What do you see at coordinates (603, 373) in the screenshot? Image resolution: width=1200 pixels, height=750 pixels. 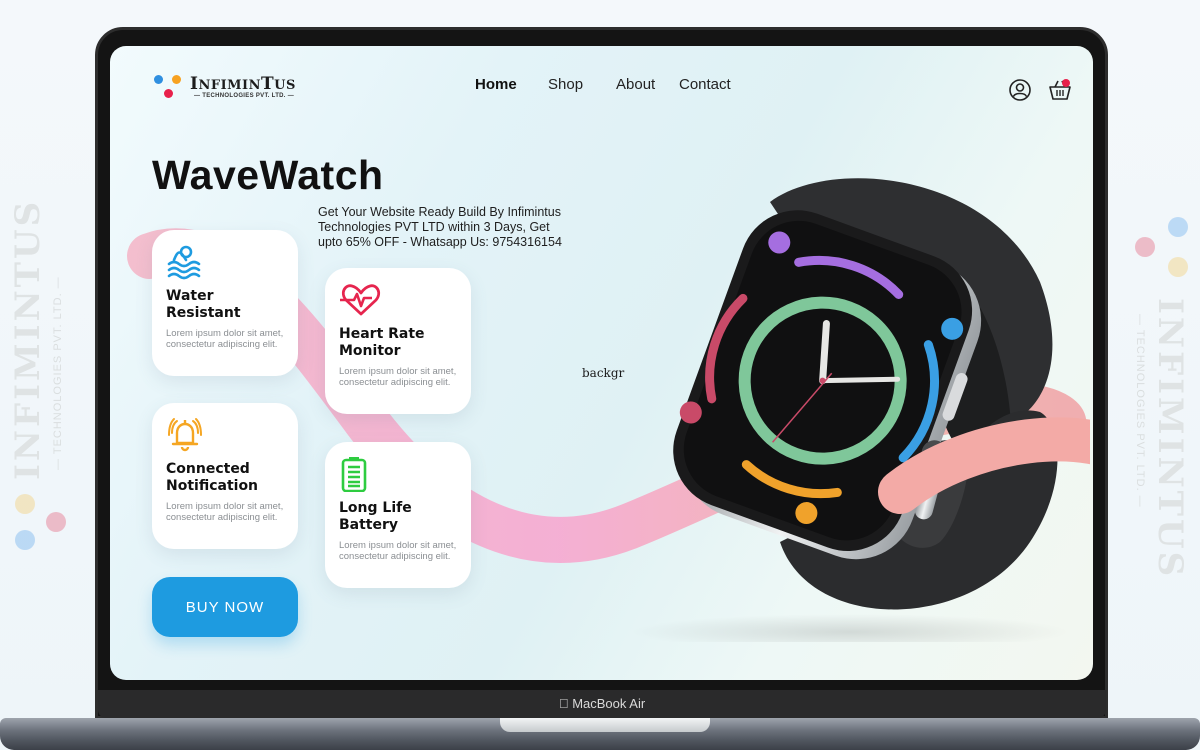 I see `stray-text: backgr` at bounding box center [603, 373].